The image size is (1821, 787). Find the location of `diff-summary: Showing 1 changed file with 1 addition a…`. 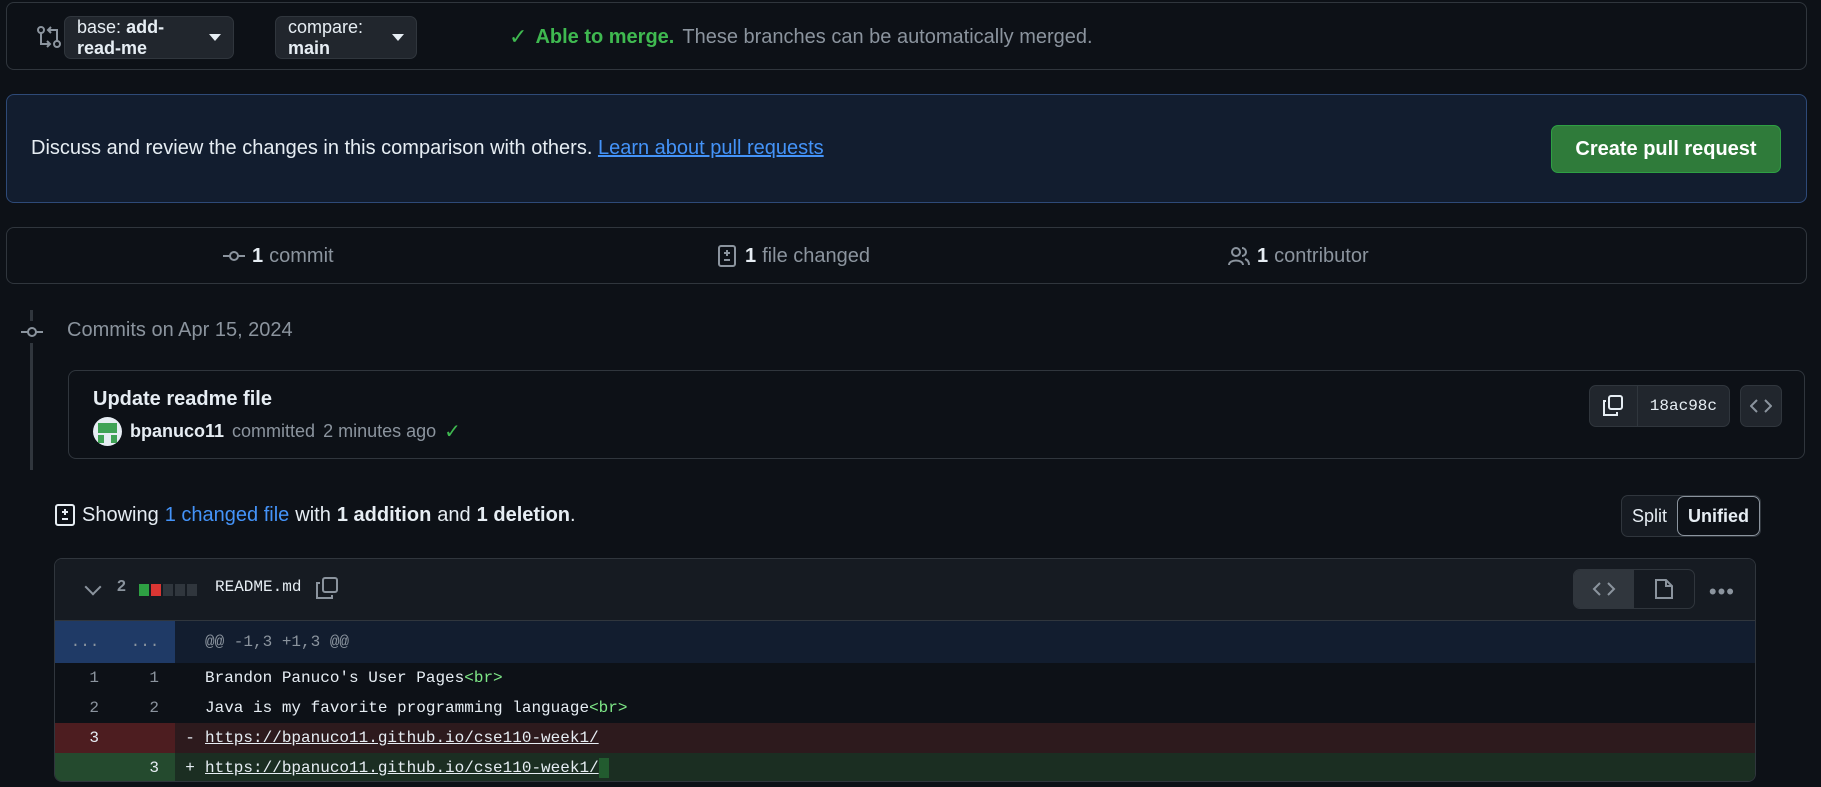

diff-summary: Showing 1 changed file with 1 addition a… is located at coordinates (315, 515).